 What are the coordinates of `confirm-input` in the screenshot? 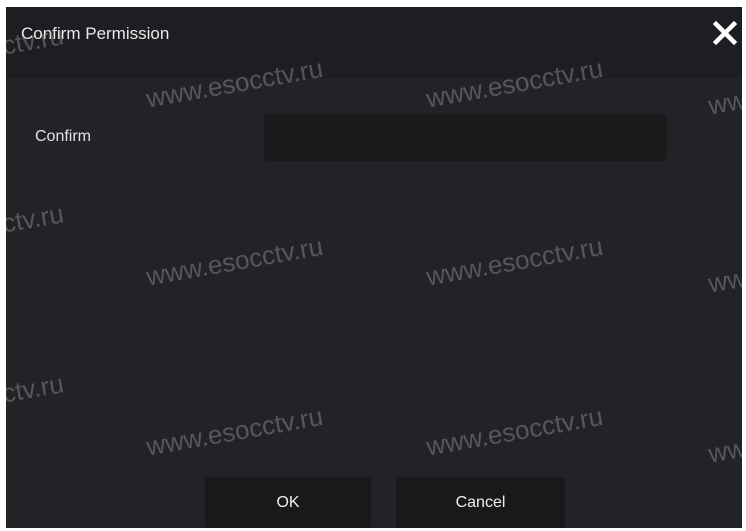 It's located at (465, 137).